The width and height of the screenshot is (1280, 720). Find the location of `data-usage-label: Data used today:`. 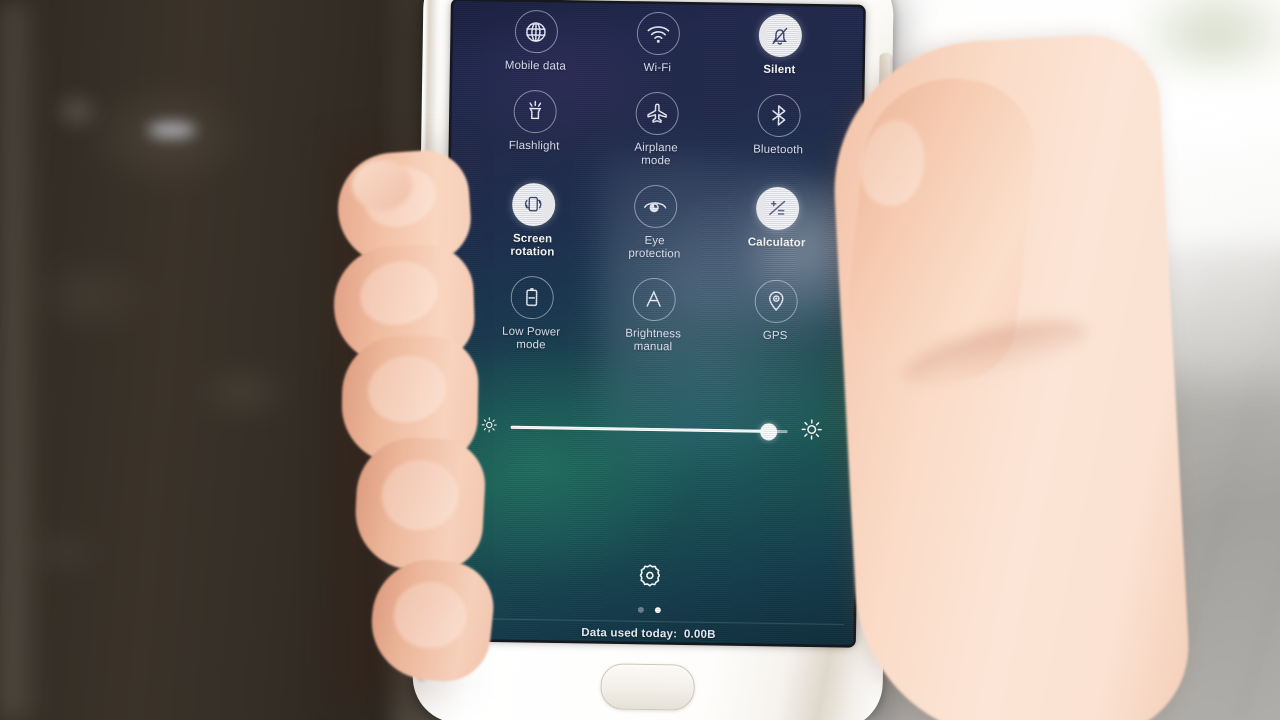

data-usage-label: Data used today: is located at coordinates (629, 633).